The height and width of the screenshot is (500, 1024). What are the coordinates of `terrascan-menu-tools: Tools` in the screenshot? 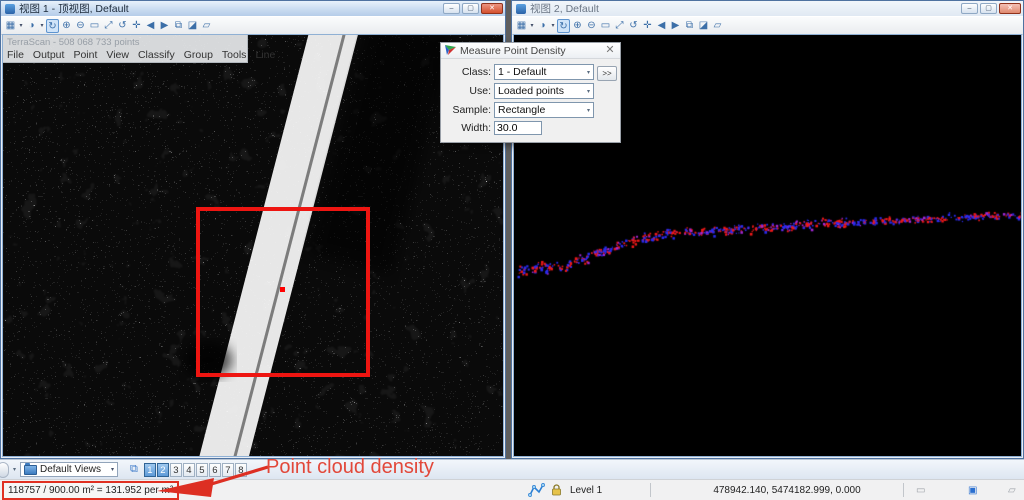 It's located at (234, 55).